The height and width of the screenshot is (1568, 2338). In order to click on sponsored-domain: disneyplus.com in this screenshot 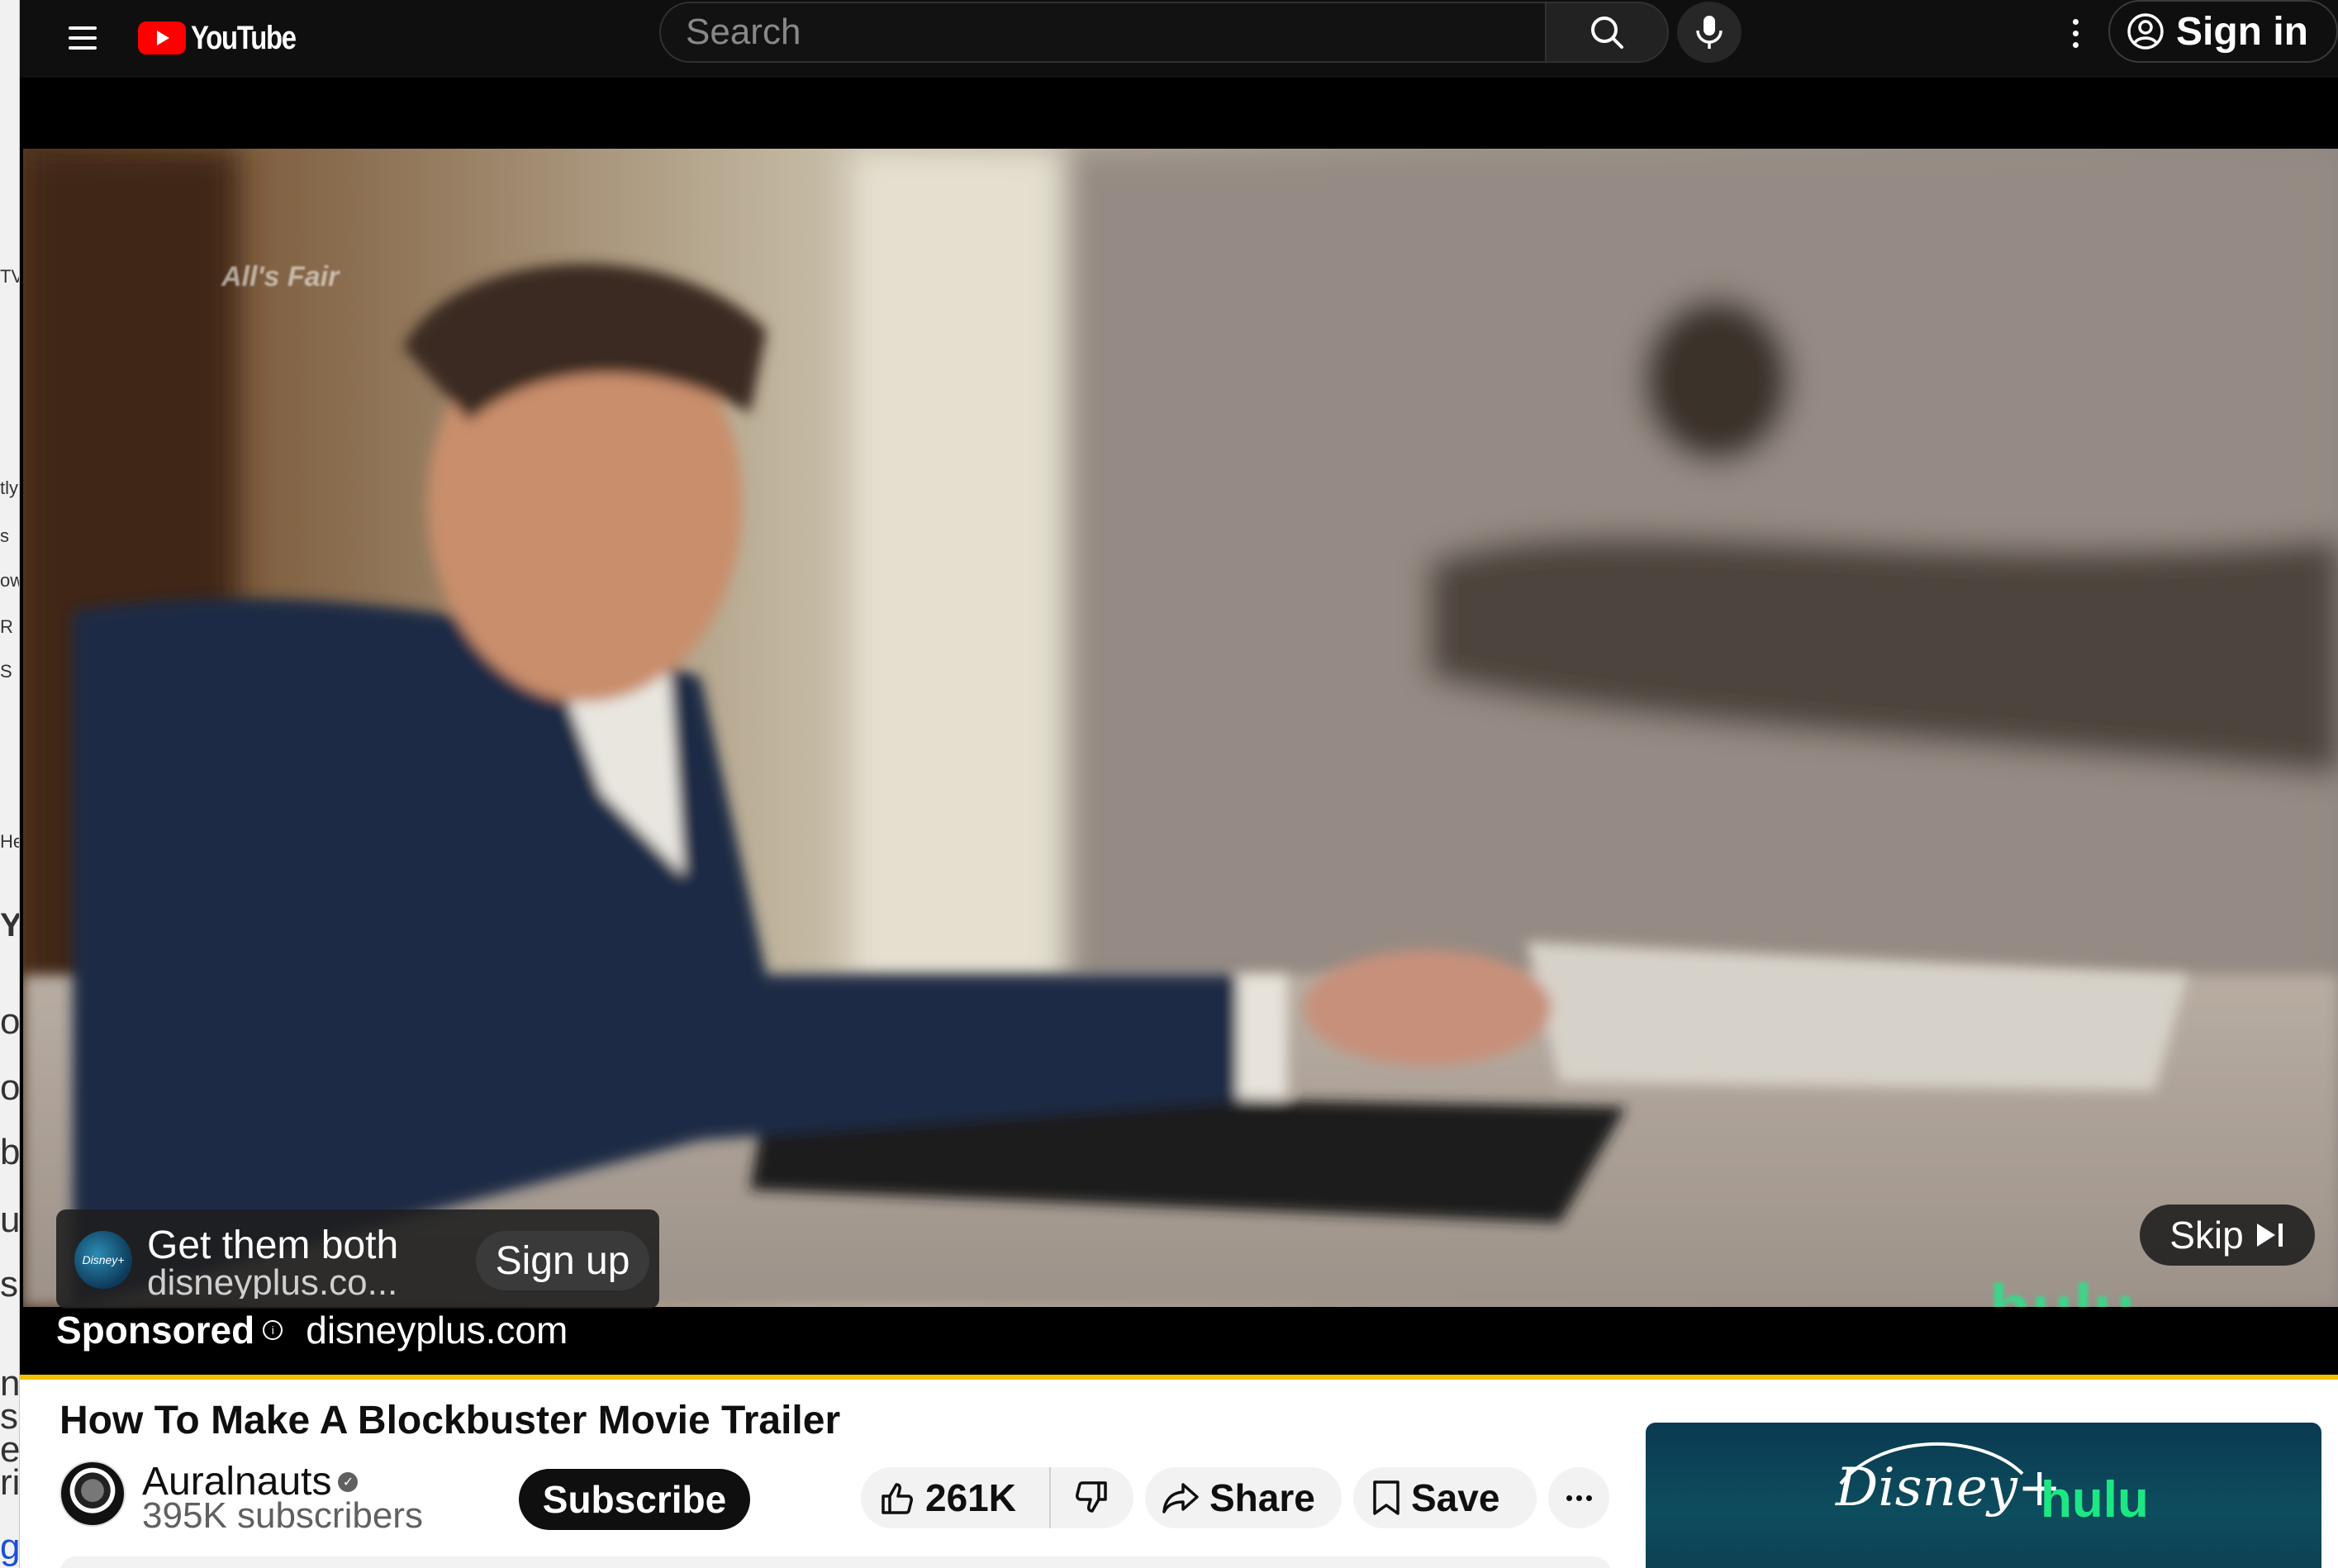, I will do `click(437, 1330)`.